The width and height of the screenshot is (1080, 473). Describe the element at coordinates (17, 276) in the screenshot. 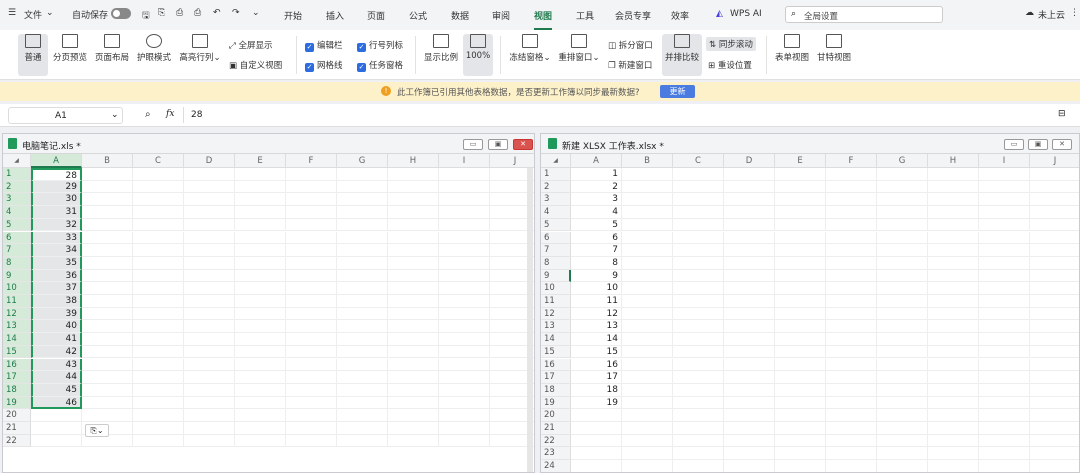

I see `row-header: 9` at that location.